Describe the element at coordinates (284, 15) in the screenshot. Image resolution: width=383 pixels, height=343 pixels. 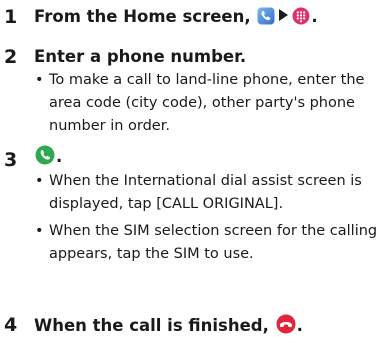
I see `arrow-right-icon` at that location.